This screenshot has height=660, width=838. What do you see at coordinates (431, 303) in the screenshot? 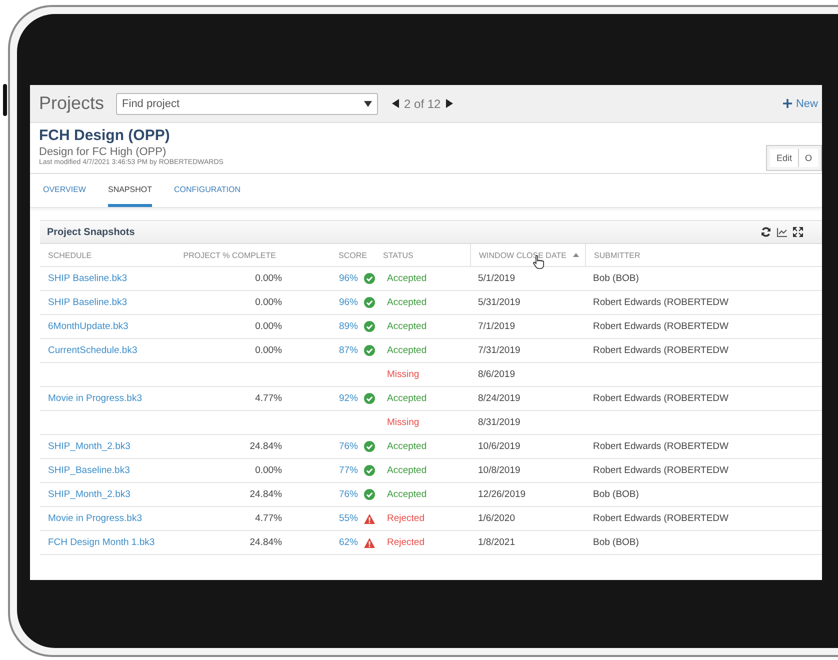
I see `table-row: SHIP Baseline.bk3 0.00% 96% Accepted 5/31/2019 Robert Edwards (ROBERTEDW` at bounding box center [431, 303].